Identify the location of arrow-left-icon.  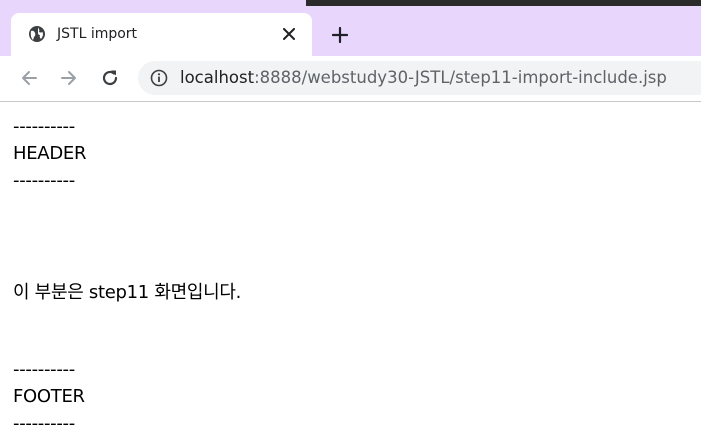
(29, 78).